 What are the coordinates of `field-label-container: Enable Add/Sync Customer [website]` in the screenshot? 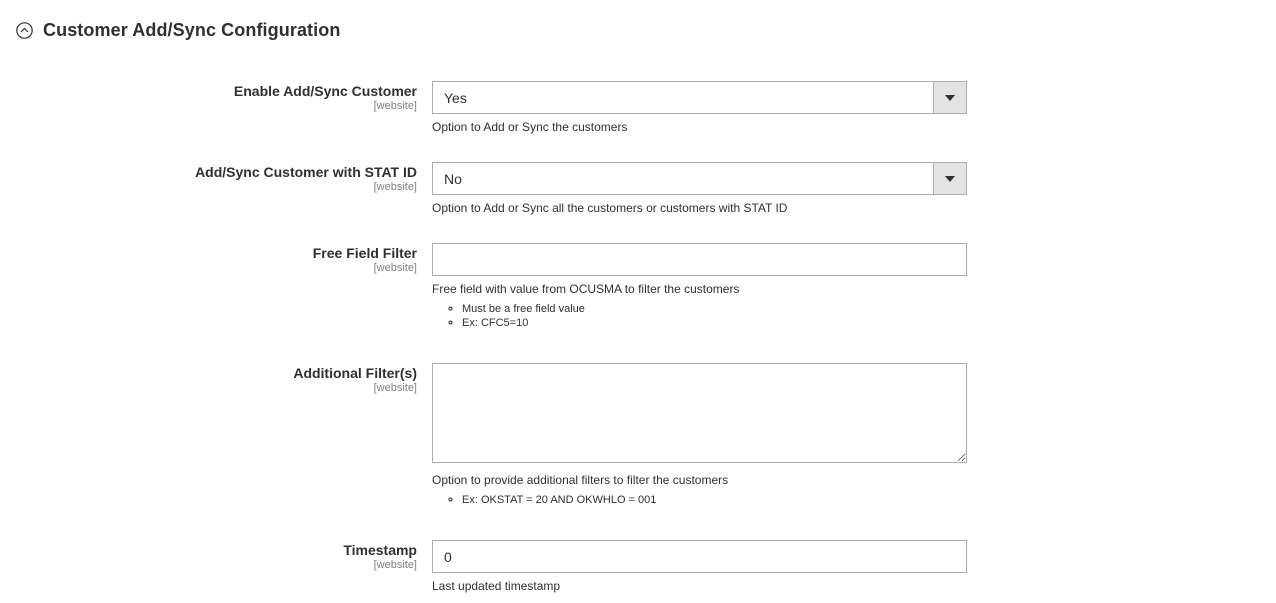 It's located at (325, 97).